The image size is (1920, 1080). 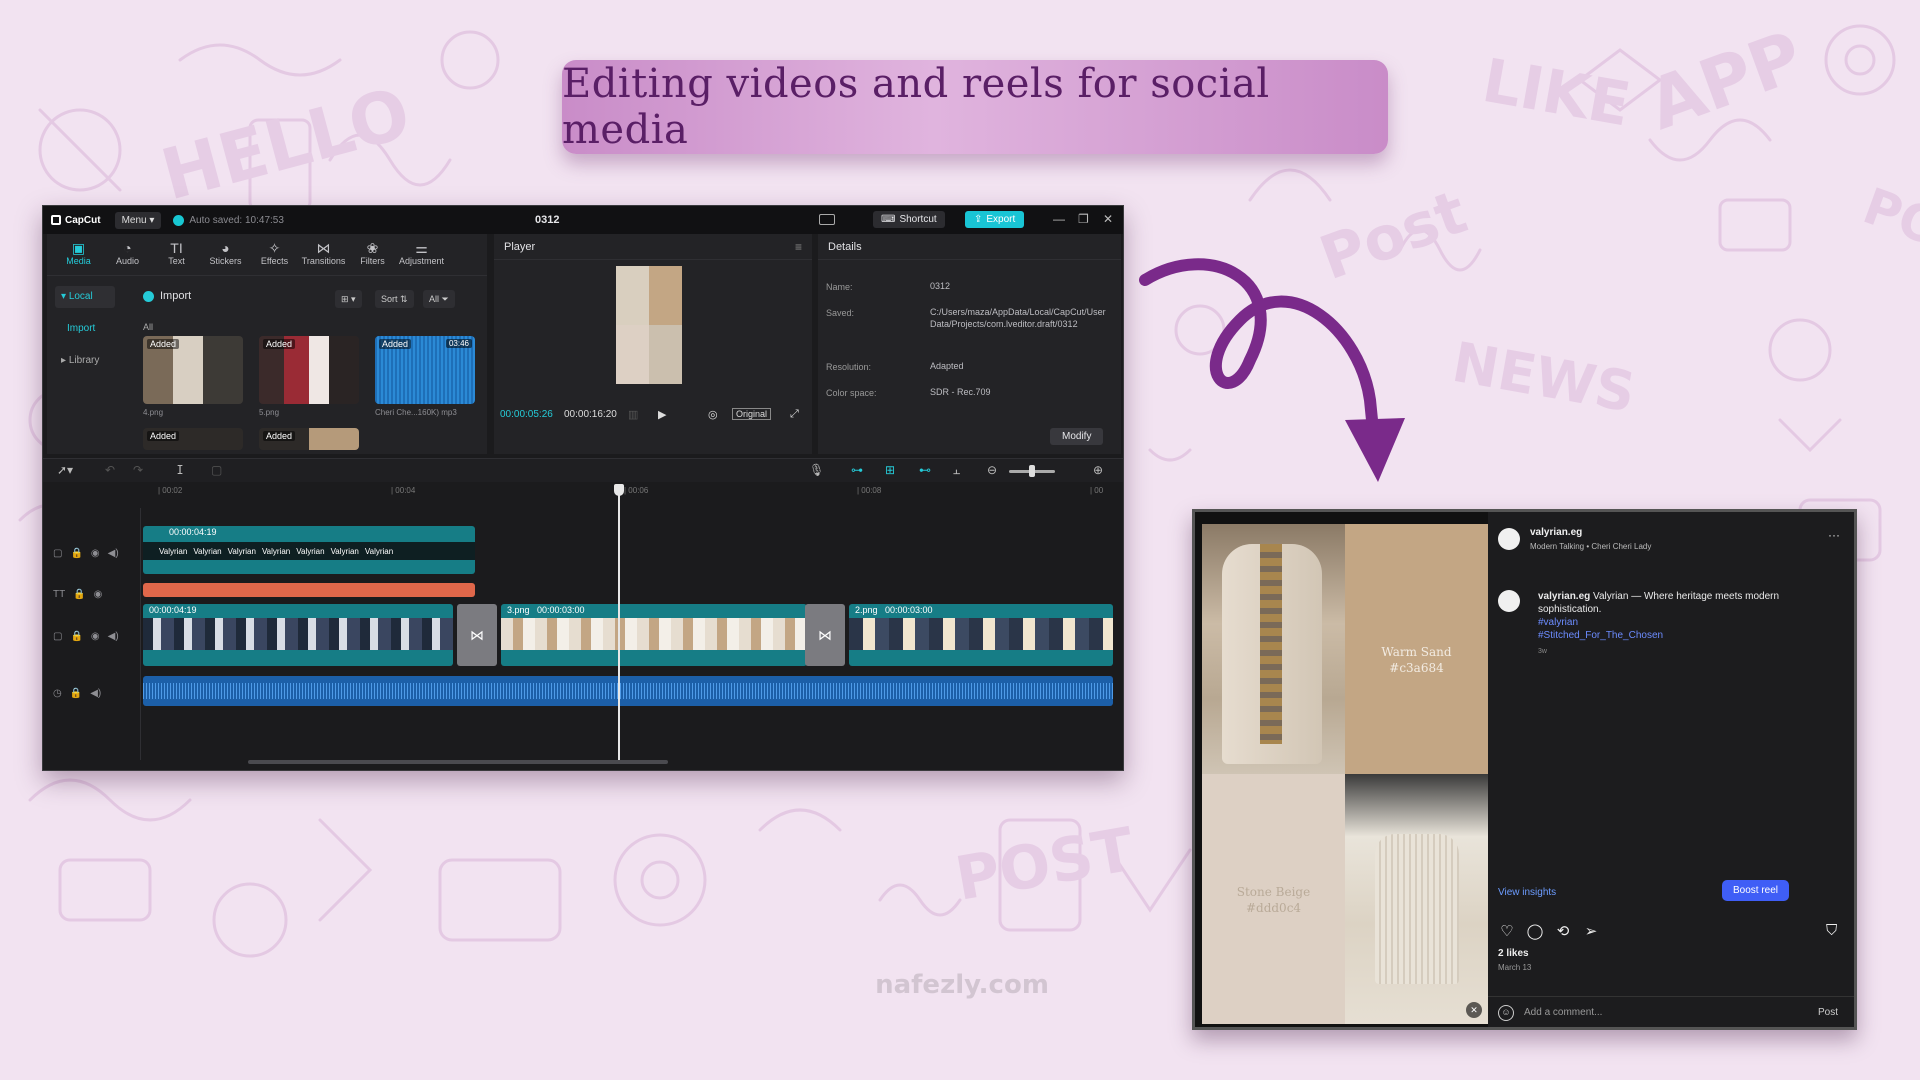 I want to click on shortcut-button: ⌨ Shortcut, so click(x=909, y=219).